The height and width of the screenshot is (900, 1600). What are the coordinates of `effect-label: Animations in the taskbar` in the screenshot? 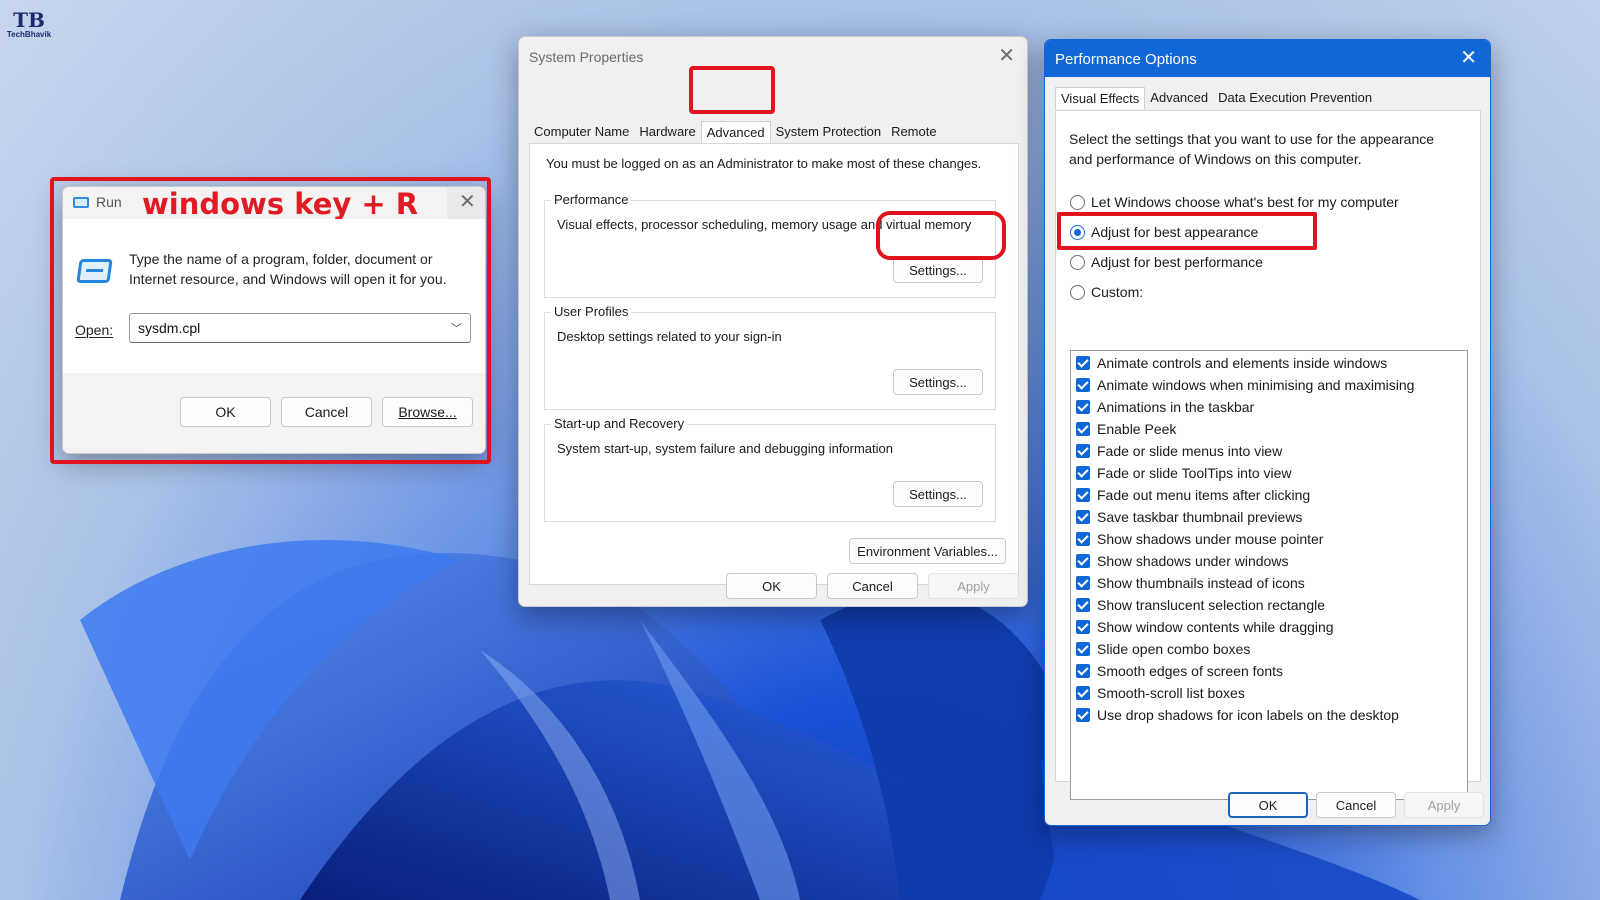 It's located at (1176, 407).